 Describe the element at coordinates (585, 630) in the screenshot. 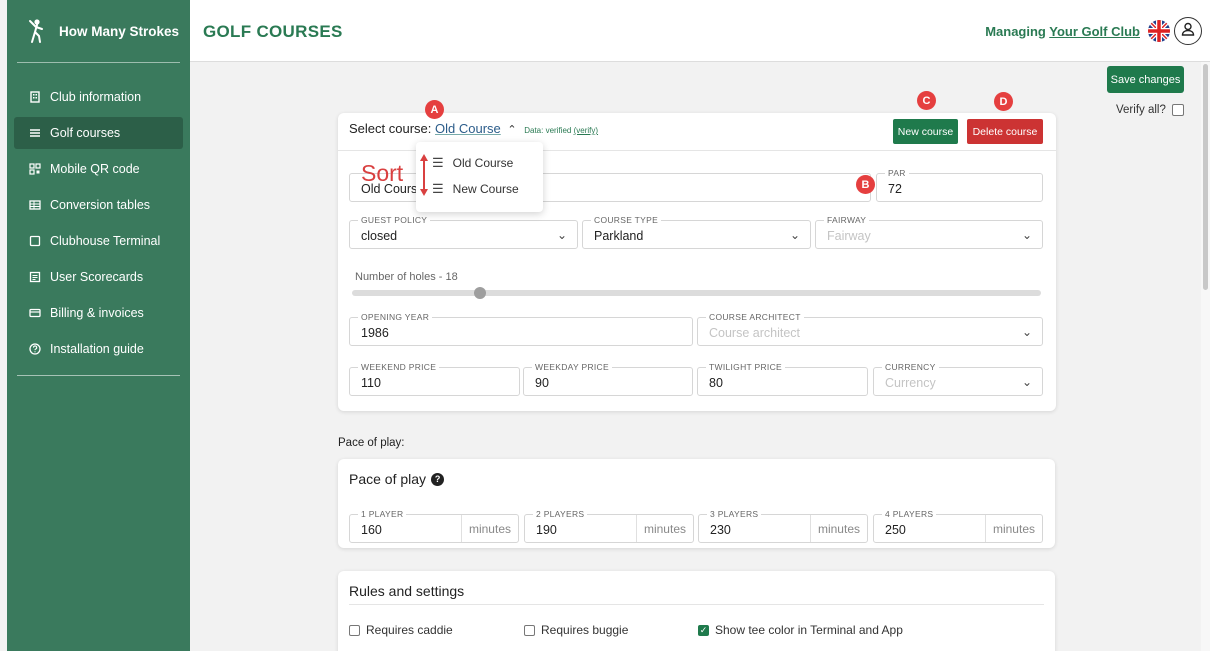

I see `requires-buggie-label: Requires buggie` at that location.